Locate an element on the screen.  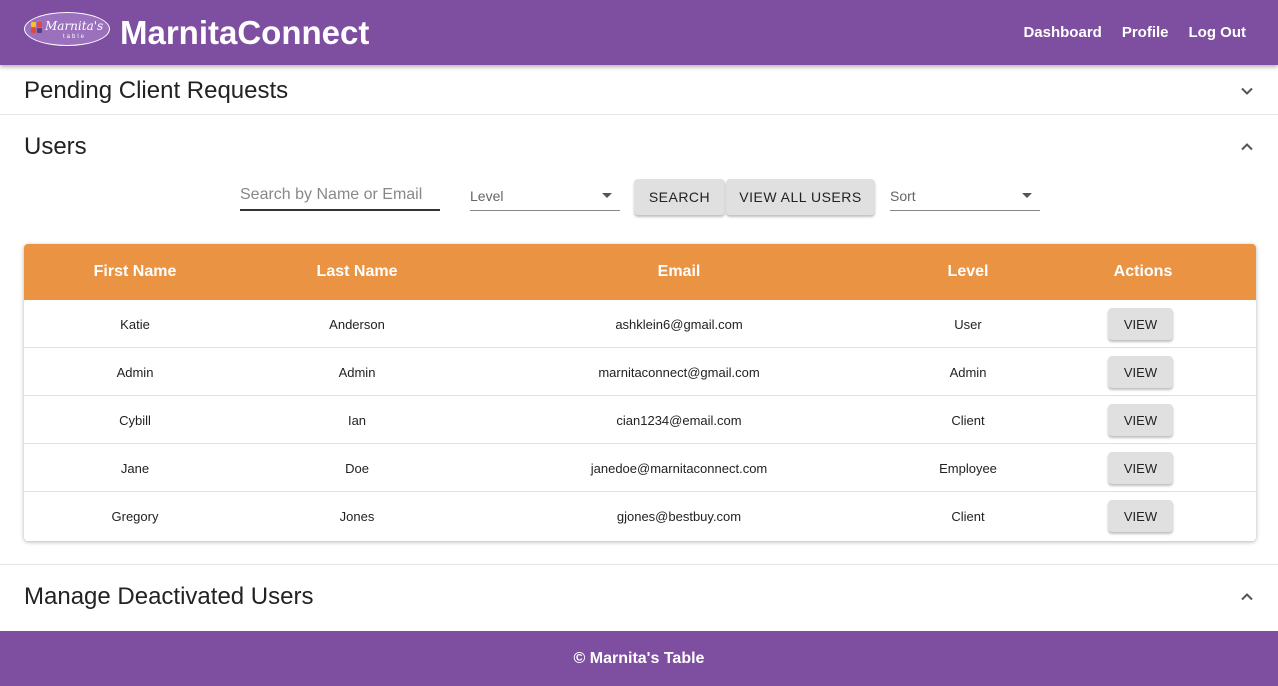
deactivated-users-panel: Manage Deactivated Users is located at coordinates (639, 598).